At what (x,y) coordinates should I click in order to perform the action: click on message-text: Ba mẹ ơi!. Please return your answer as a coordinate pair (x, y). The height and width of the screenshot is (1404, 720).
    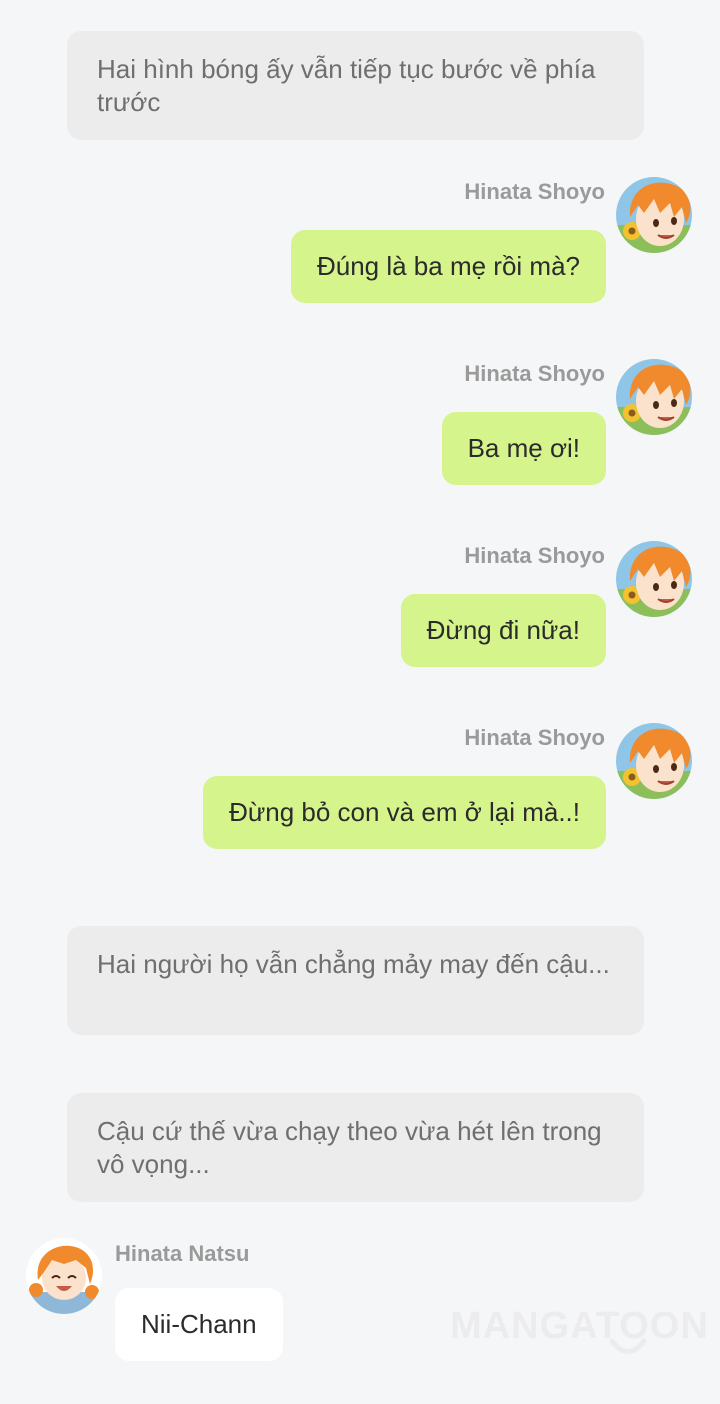
    Looking at the image, I should click on (523, 448).